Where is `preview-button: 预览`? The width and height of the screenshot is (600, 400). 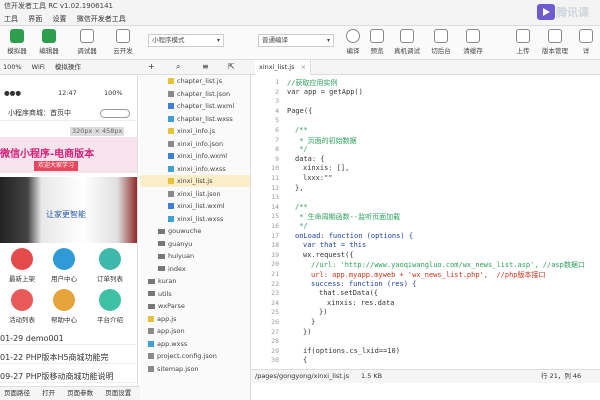
preview-button: 预览 is located at coordinates (377, 42).